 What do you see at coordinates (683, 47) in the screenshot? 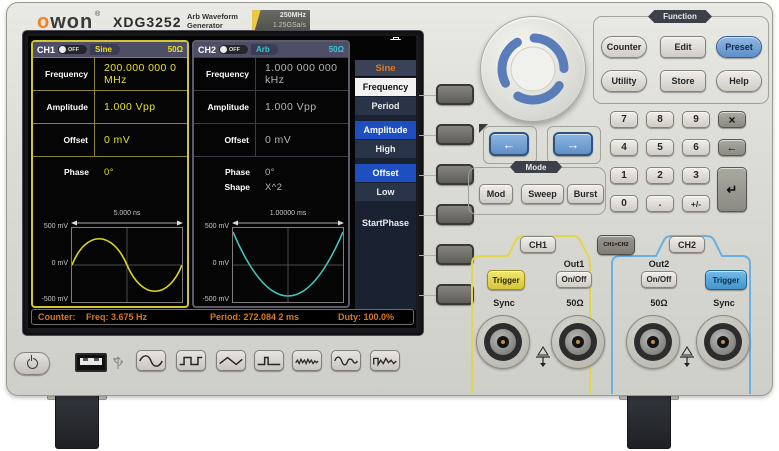
I see `edit-button: Edit` at bounding box center [683, 47].